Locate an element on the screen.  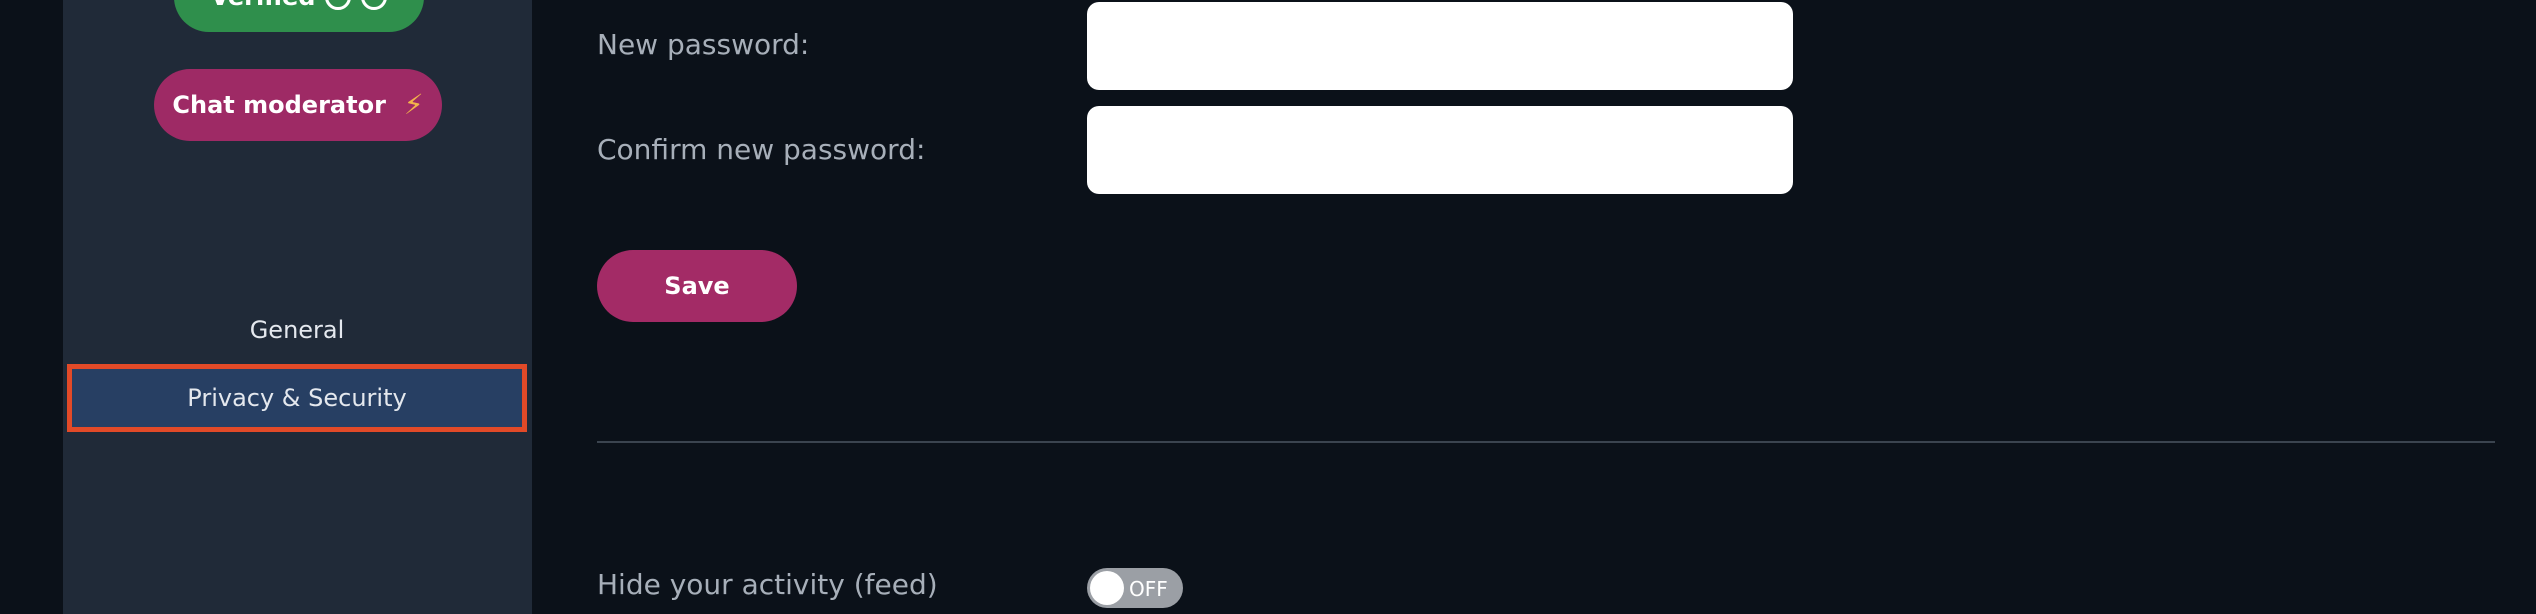
sidebar-item-general: General is located at coordinates (297, 330).